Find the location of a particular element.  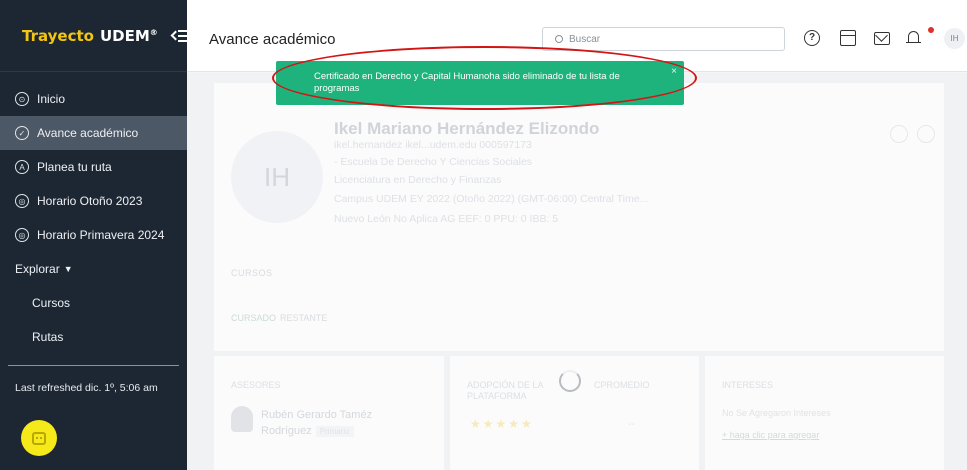

cursos-section-label: CURSOS is located at coordinates (252, 273).